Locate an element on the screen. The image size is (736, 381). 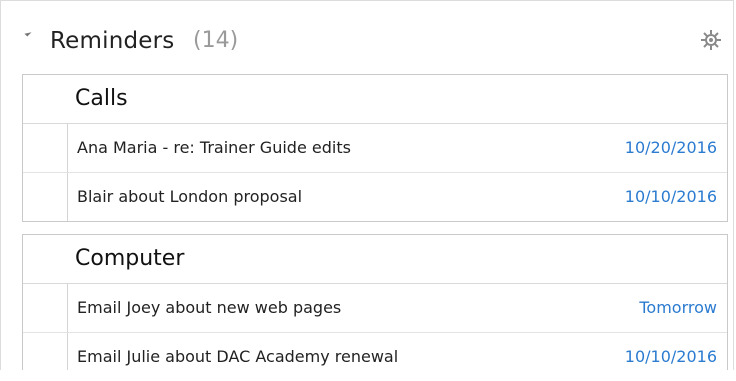
collapse-triangle-icon is located at coordinates (28, 33).